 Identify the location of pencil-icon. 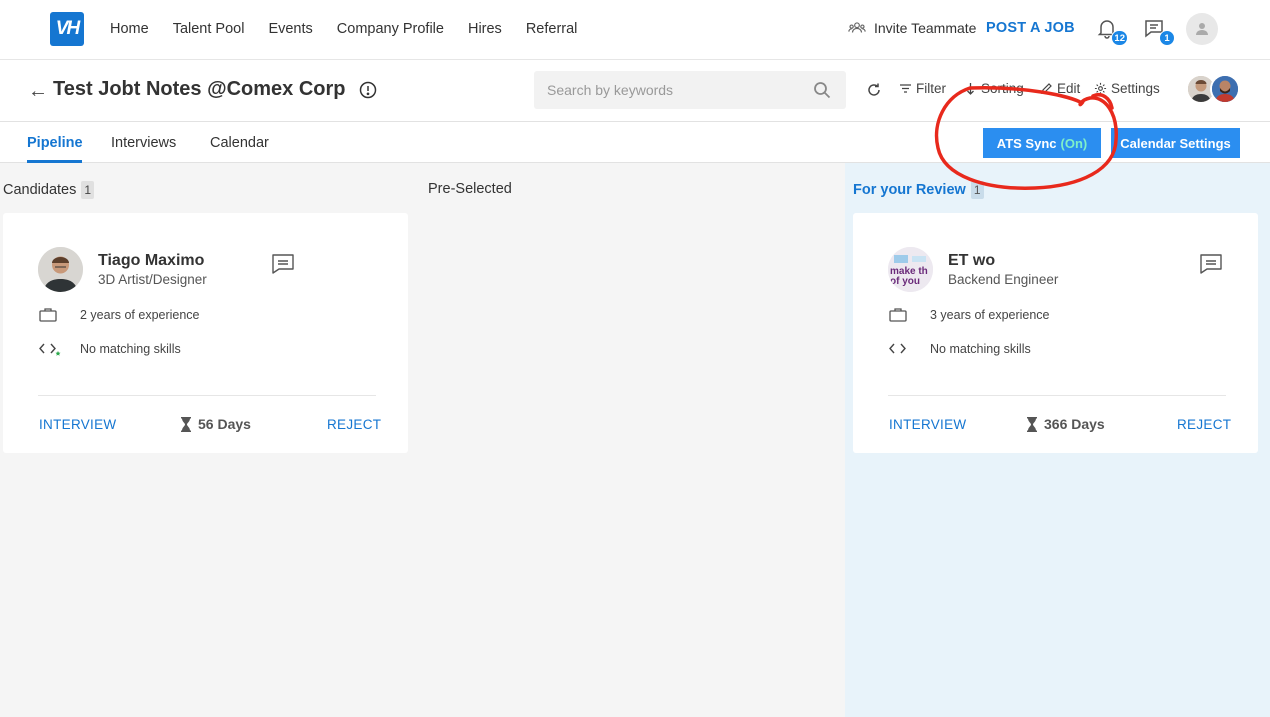
(1046, 88).